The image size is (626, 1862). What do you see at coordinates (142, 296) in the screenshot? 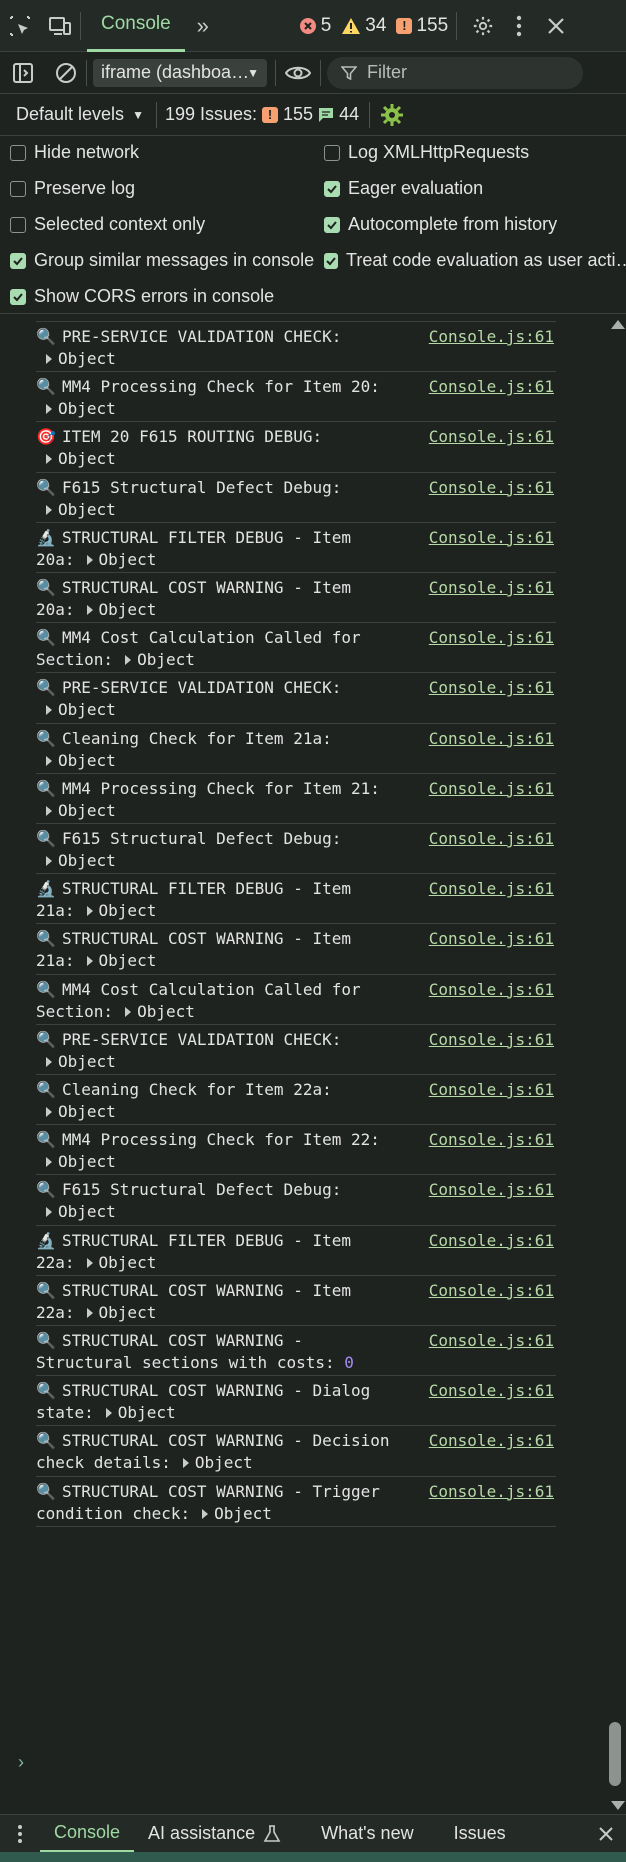
I see `show-cors-option: Show CORS errors in console` at bounding box center [142, 296].